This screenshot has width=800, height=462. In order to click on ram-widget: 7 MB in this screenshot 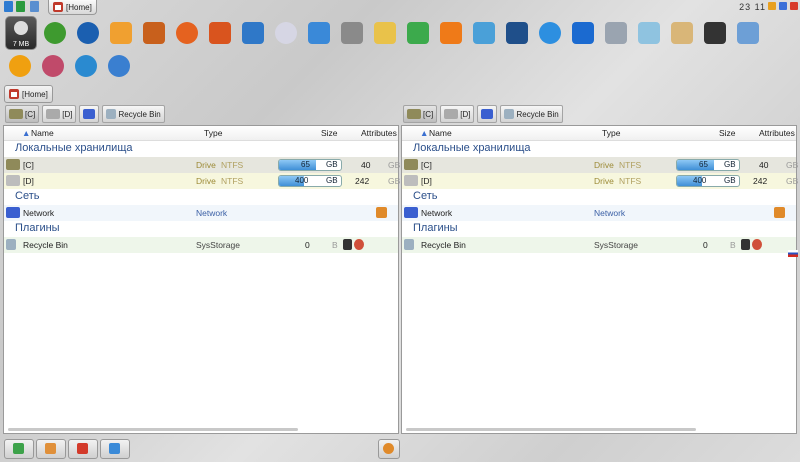, I will do `click(21, 33)`.